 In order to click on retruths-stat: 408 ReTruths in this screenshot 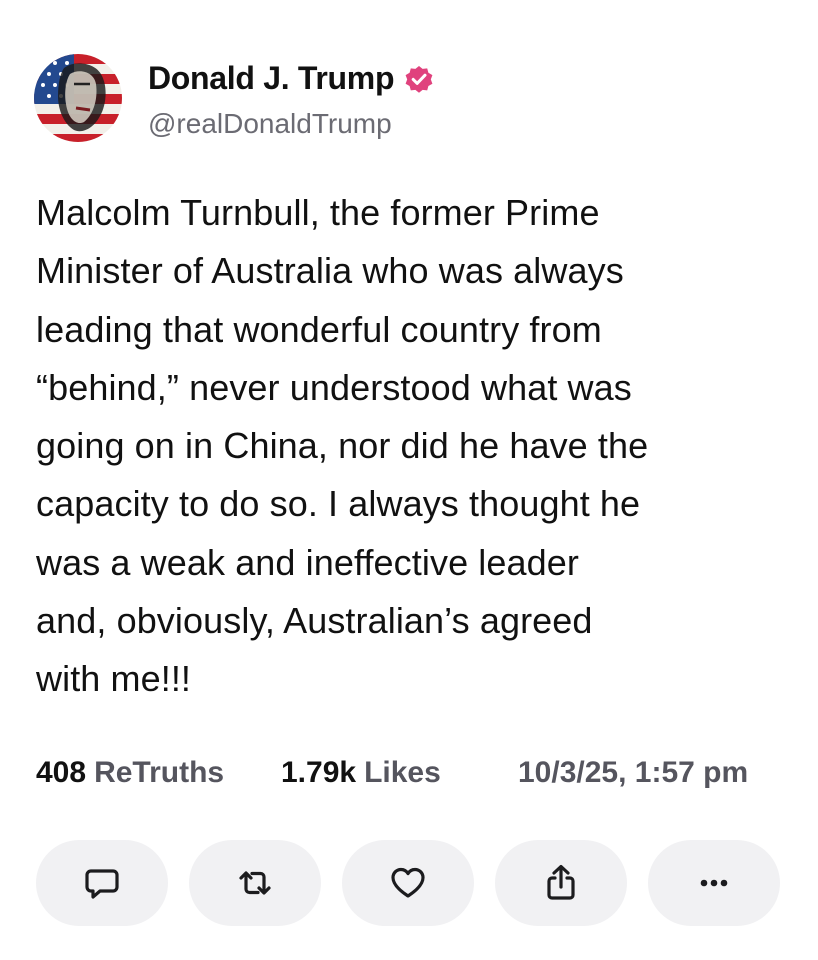, I will do `click(130, 773)`.